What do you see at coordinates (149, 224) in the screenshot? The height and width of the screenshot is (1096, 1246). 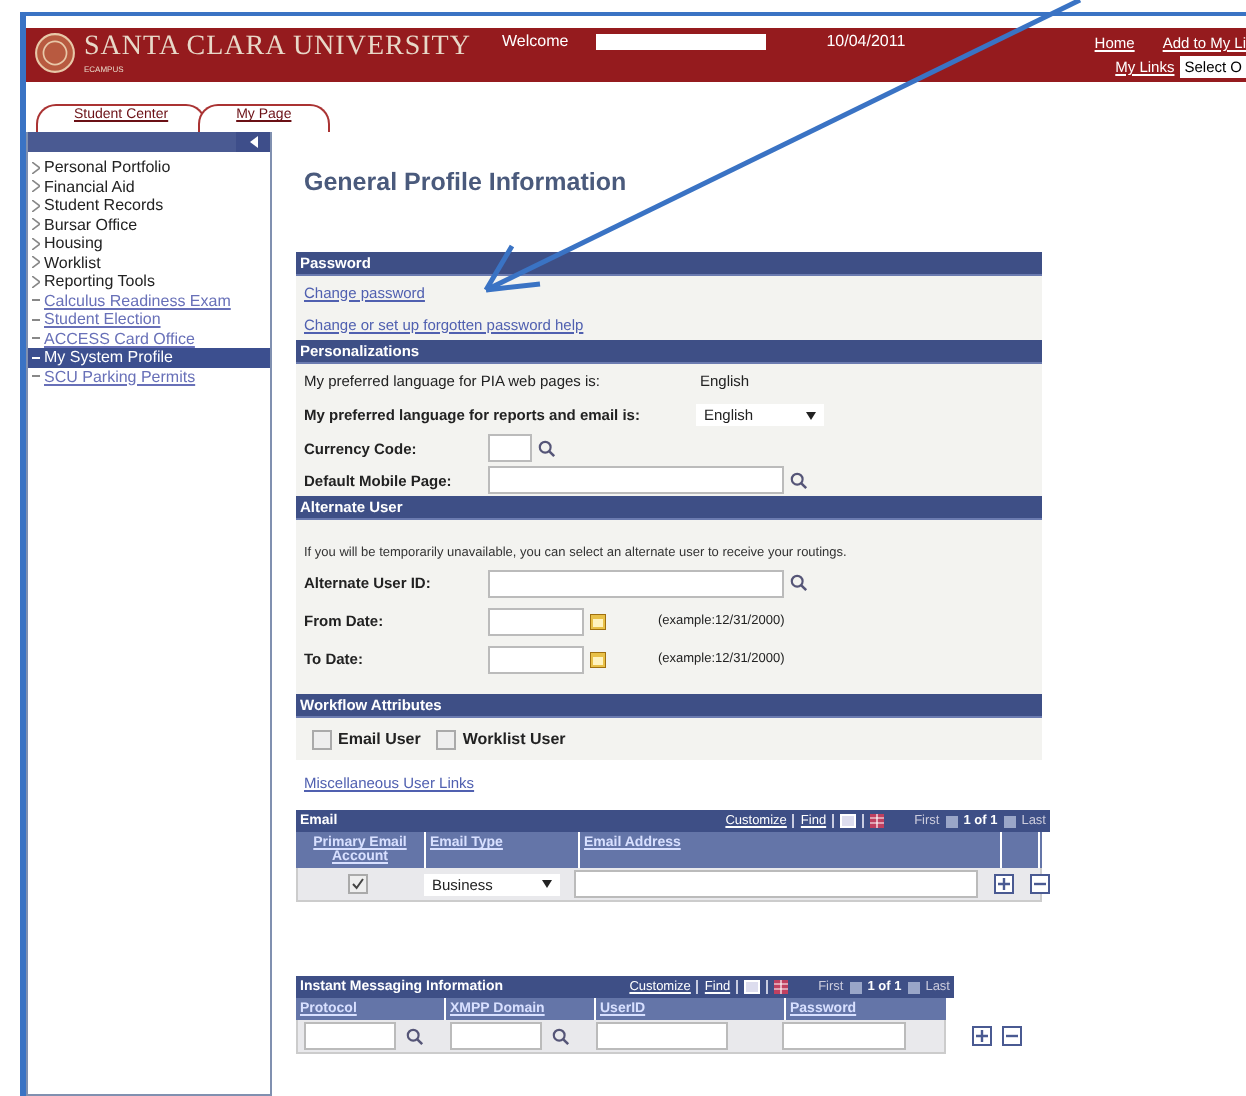 I see `sidebar-item: Bursar Office` at bounding box center [149, 224].